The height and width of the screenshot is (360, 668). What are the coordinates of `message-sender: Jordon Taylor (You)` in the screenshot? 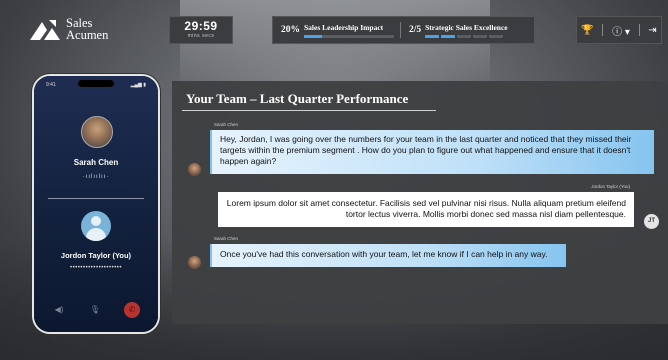 It's located at (610, 186).